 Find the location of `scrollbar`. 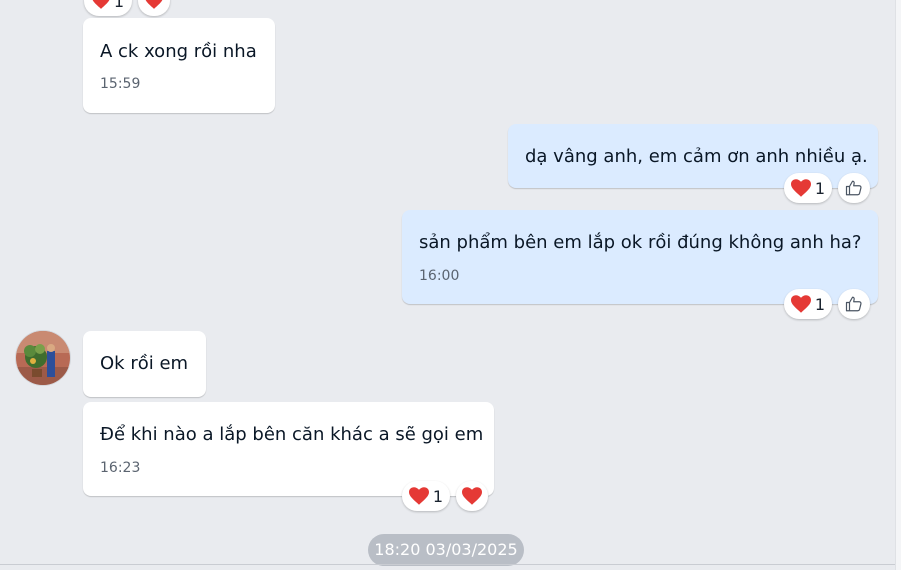

scrollbar is located at coordinates (898, 285).